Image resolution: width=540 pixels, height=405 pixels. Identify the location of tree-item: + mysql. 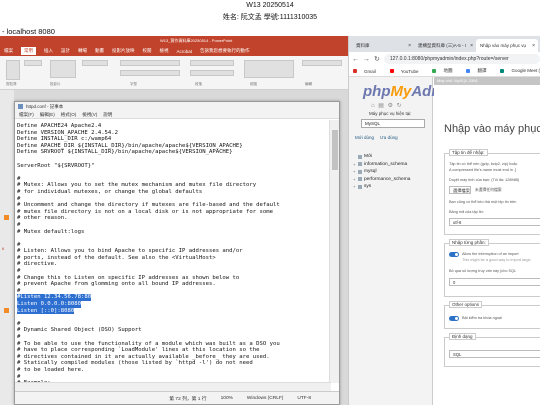
(381, 172).